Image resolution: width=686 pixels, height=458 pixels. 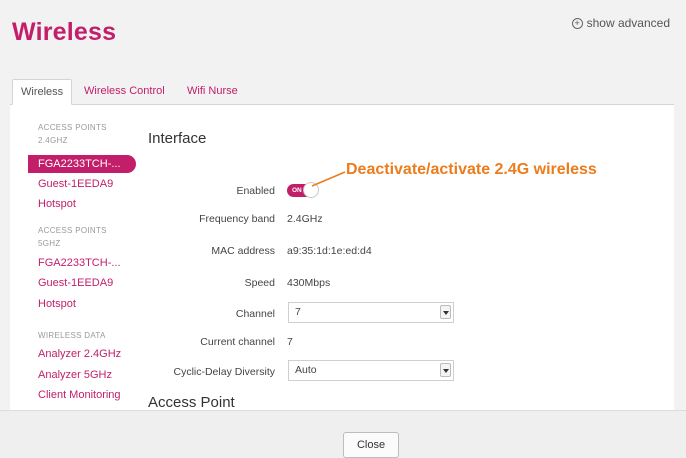 I want to click on annotation-text: Deactivate/activate 2.4G wireless, so click(x=471, y=169).